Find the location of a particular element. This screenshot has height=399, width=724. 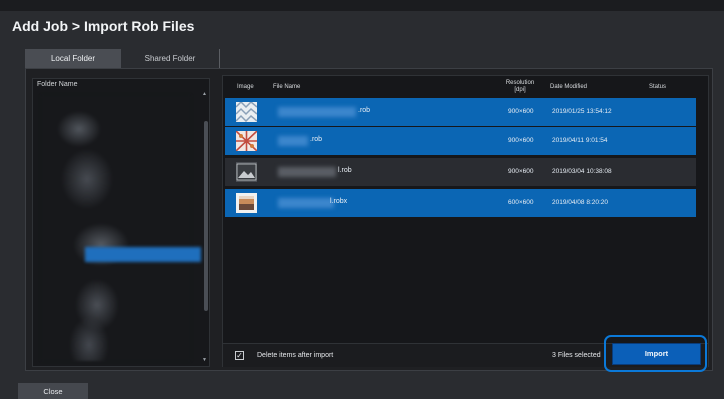

file-name-extension: l.rob is located at coordinates (345, 170).